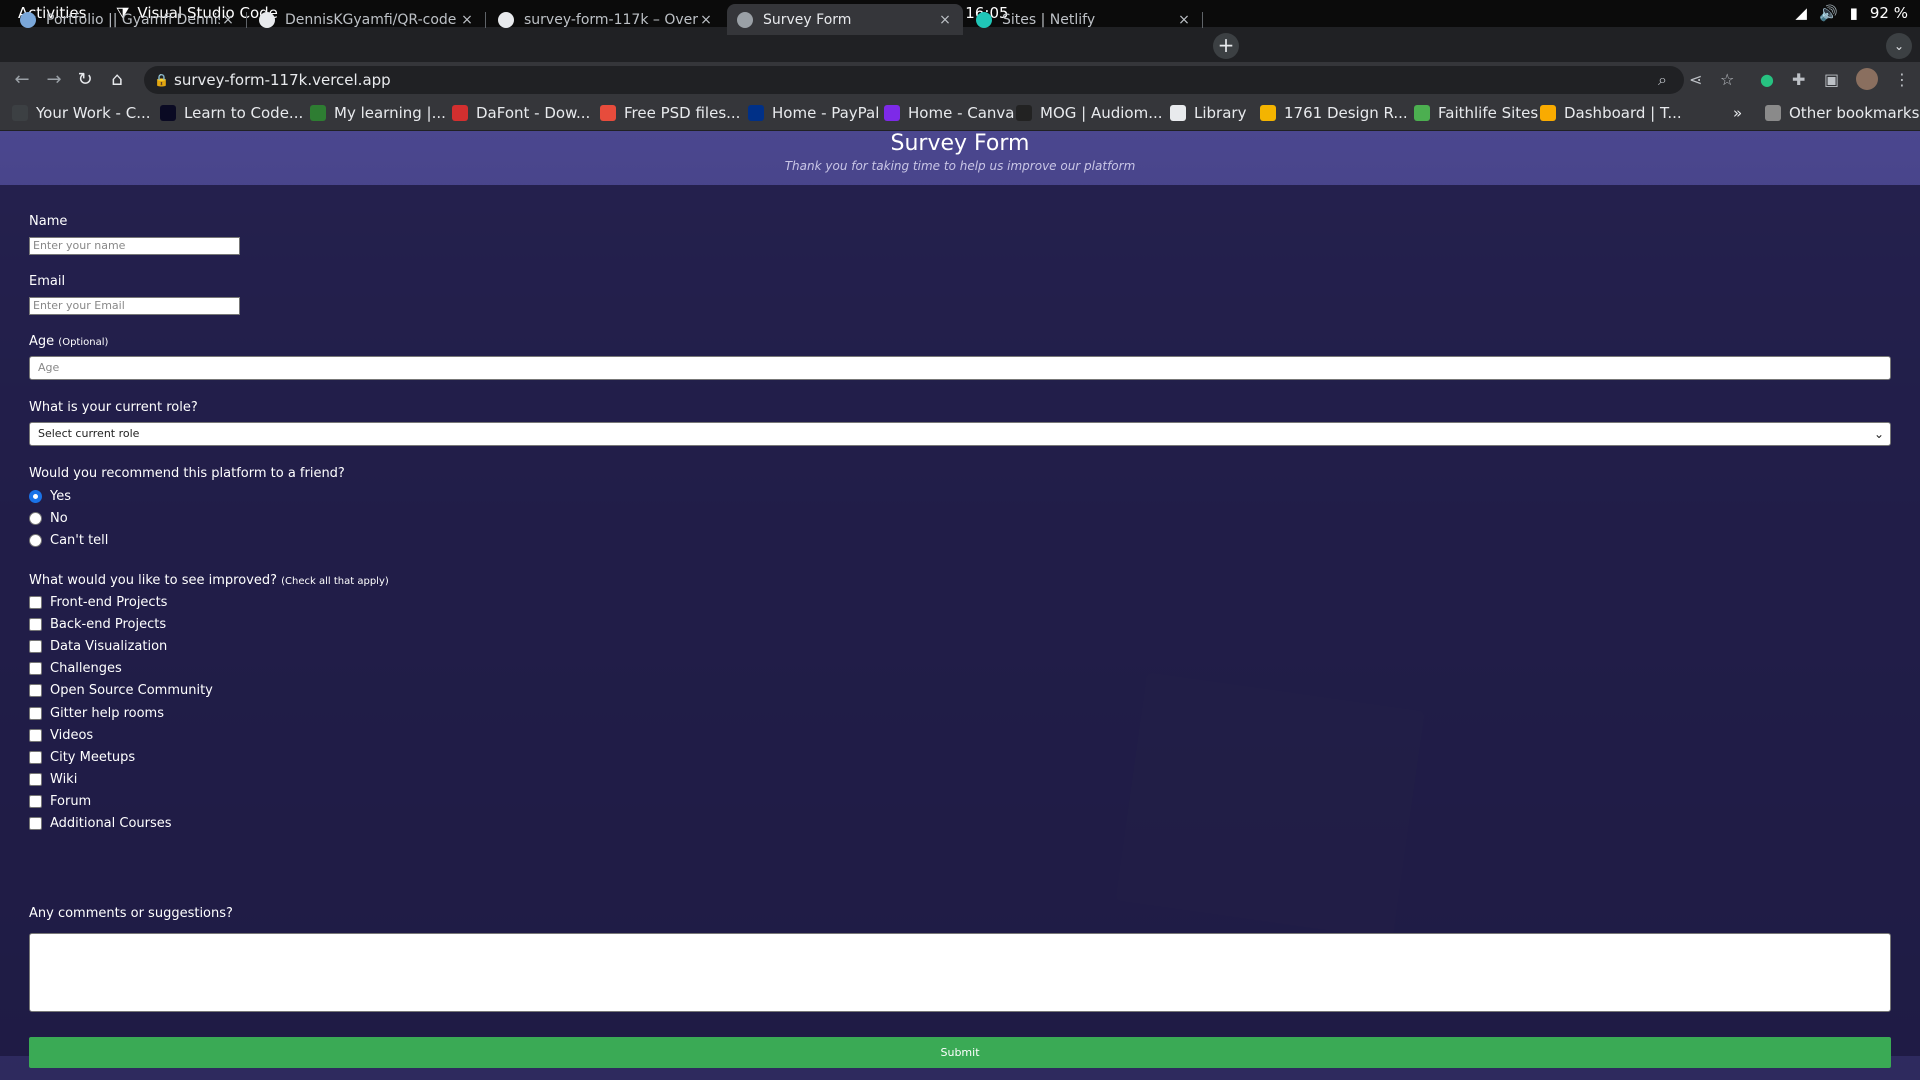  I want to click on improve-option: City Meetups, so click(82, 757).